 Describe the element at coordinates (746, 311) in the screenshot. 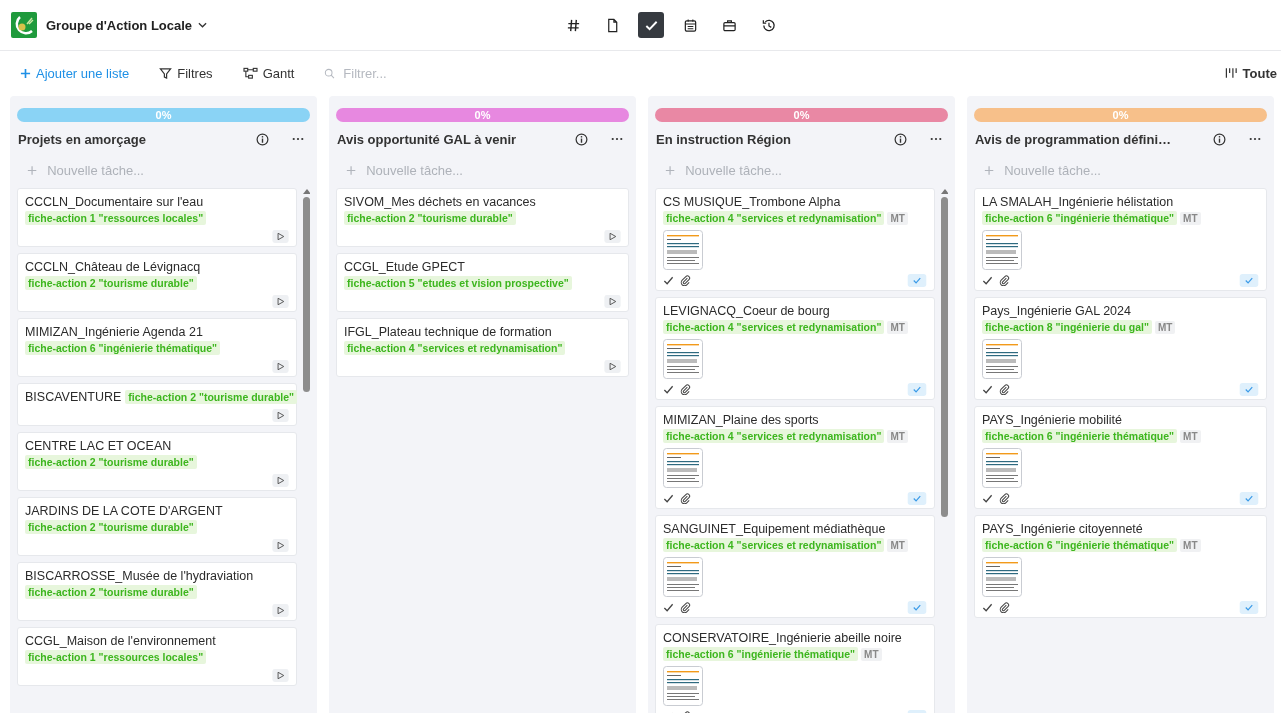

I see `task-title: LEVIGNACQ_Coeur de bourg` at that location.